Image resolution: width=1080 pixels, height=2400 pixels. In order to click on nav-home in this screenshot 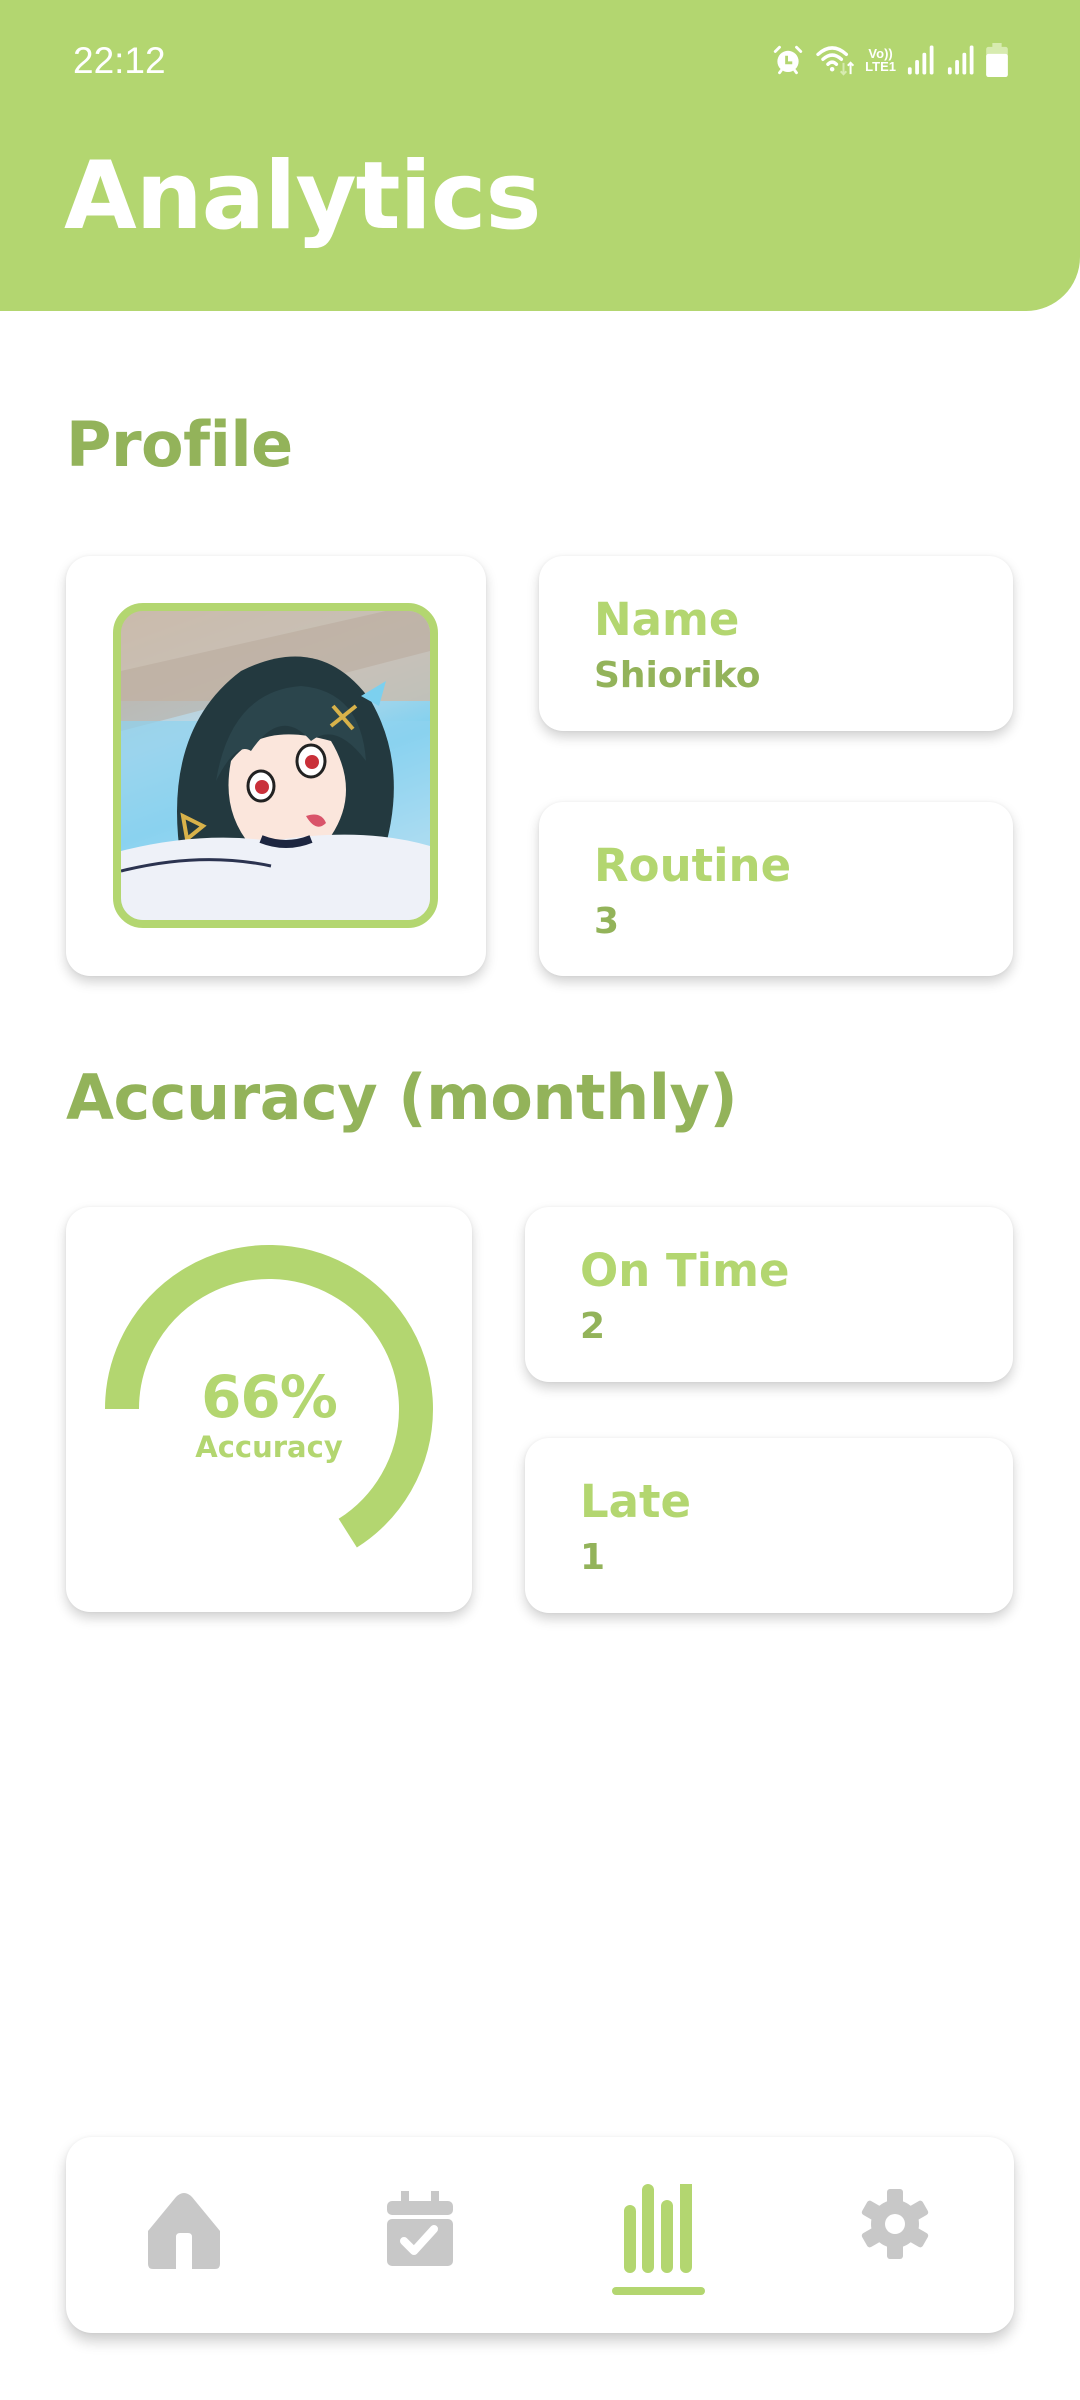, I will do `click(184, 2237)`.